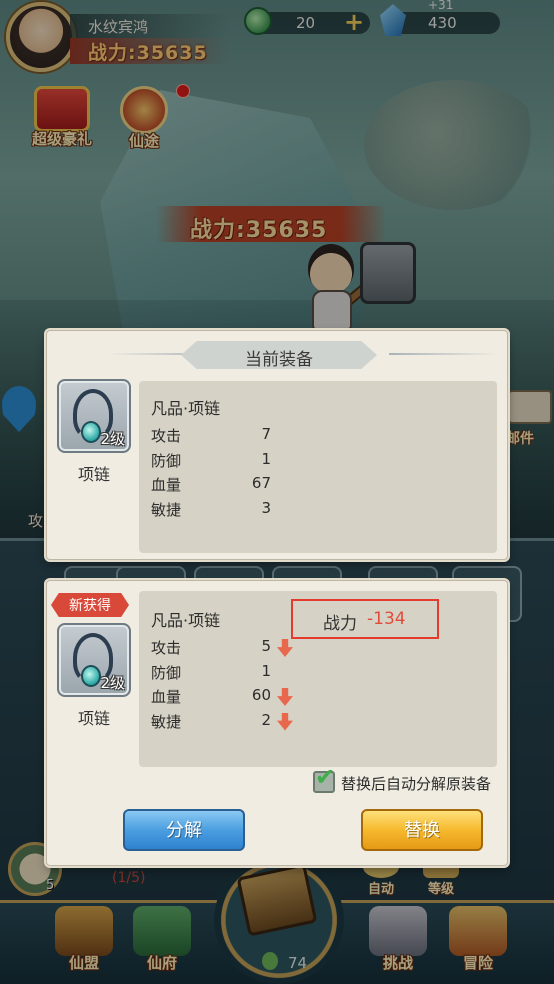 This screenshot has height=984, width=554. Describe the element at coordinates (444, 354) in the screenshot. I see `title-decoration` at that location.